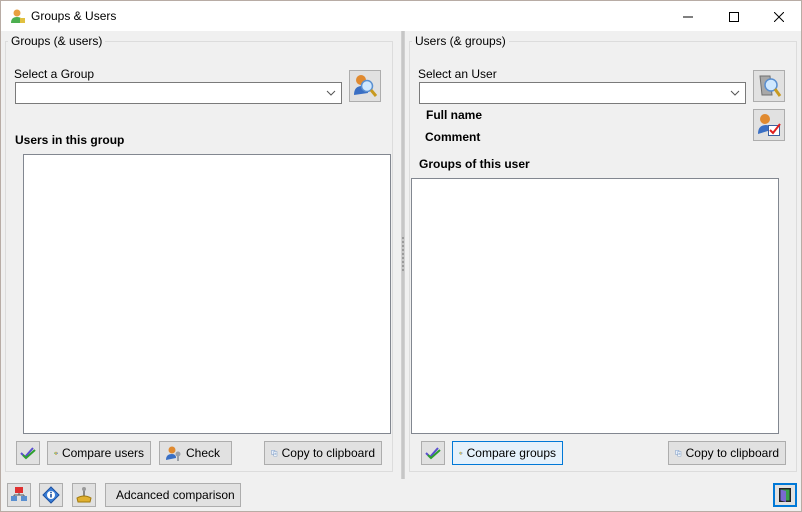 This screenshot has height=512, width=802. I want to click on app-users-icon, so click(18, 16).